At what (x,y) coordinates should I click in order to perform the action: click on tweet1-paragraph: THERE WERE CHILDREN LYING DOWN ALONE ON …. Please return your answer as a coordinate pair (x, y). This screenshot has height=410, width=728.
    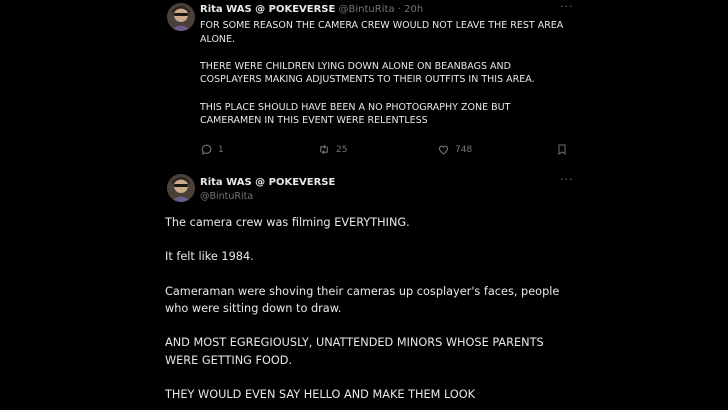
    Looking at the image, I should click on (367, 73).